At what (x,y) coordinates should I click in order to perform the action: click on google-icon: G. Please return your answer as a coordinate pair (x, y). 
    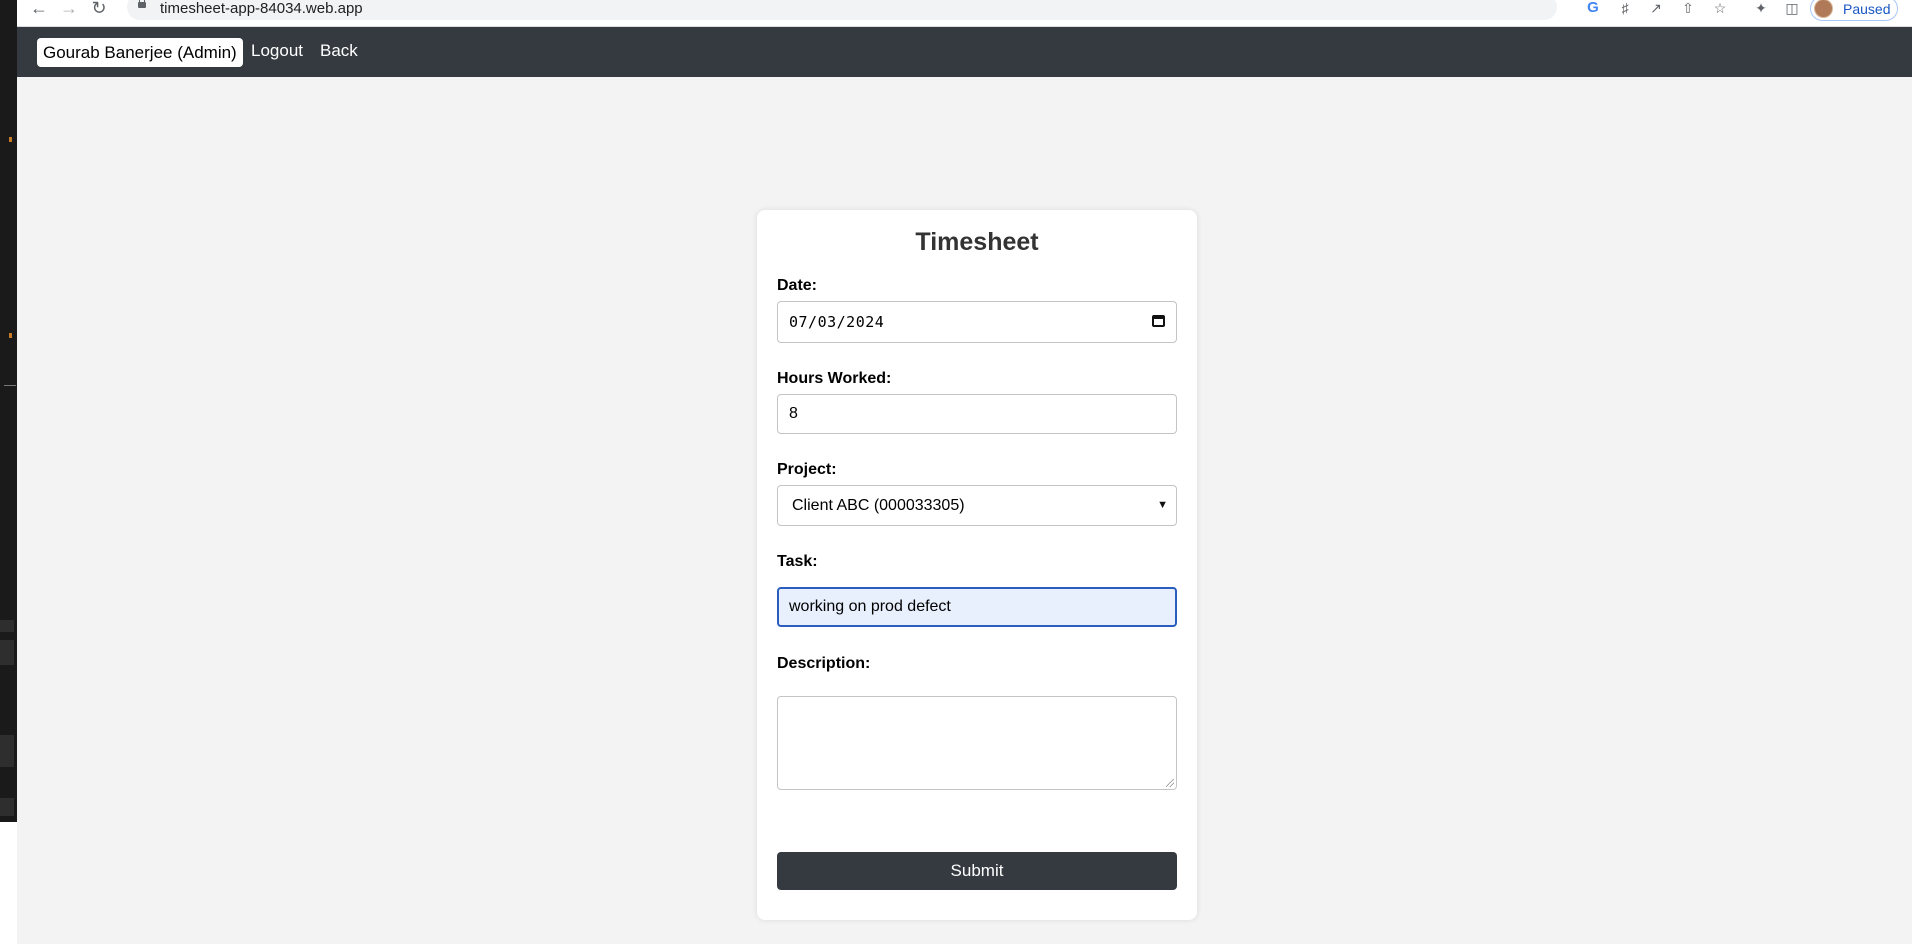
    Looking at the image, I should click on (1593, 9).